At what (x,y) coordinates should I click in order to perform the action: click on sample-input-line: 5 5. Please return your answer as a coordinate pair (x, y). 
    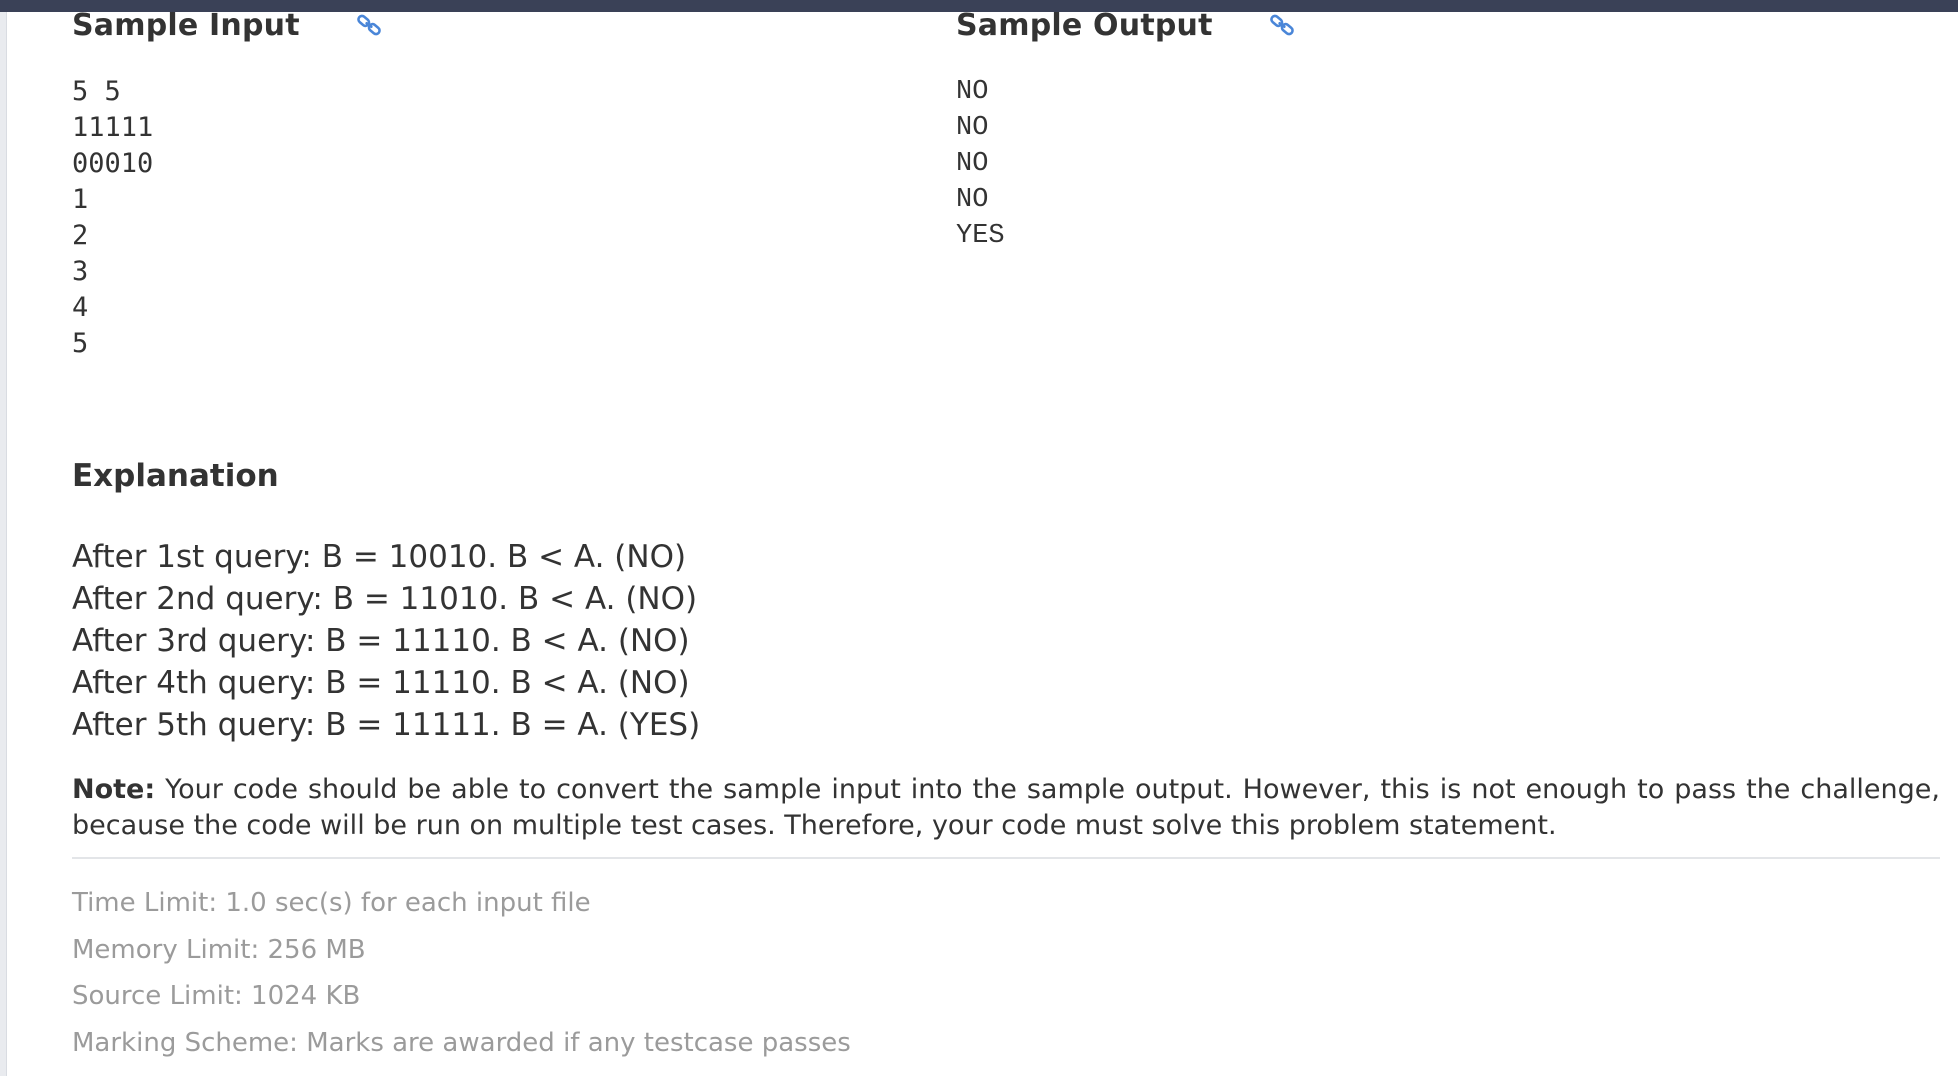
    Looking at the image, I should click on (96, 91).